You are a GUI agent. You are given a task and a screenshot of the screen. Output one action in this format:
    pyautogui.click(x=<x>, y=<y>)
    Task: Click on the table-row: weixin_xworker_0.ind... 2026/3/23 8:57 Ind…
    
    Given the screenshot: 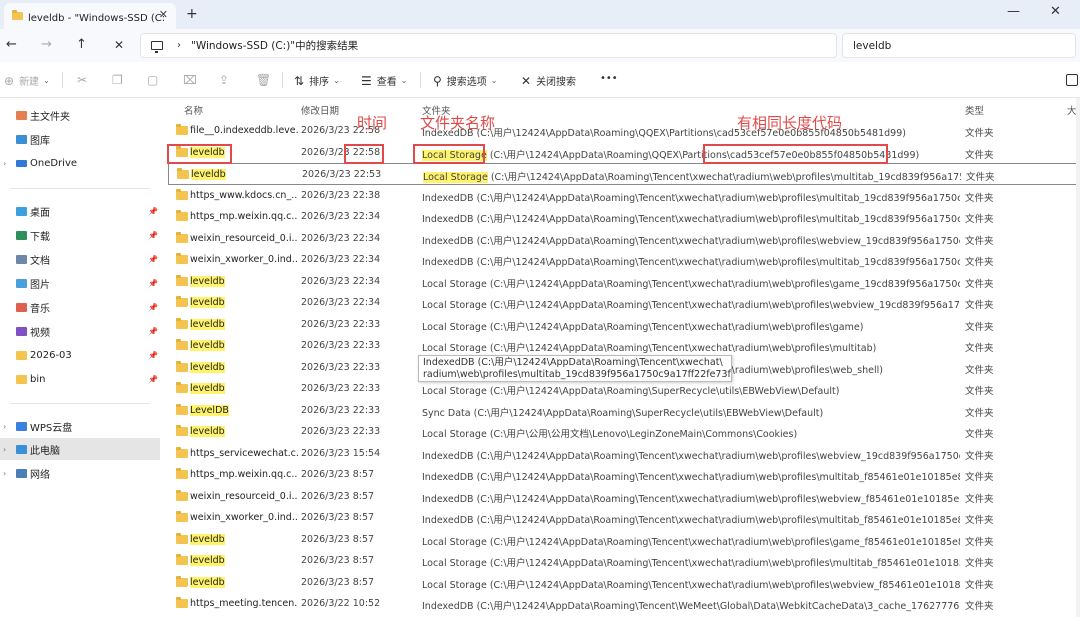 What is the action you would take?
    pyautogui.click(x=624, y=518)
    